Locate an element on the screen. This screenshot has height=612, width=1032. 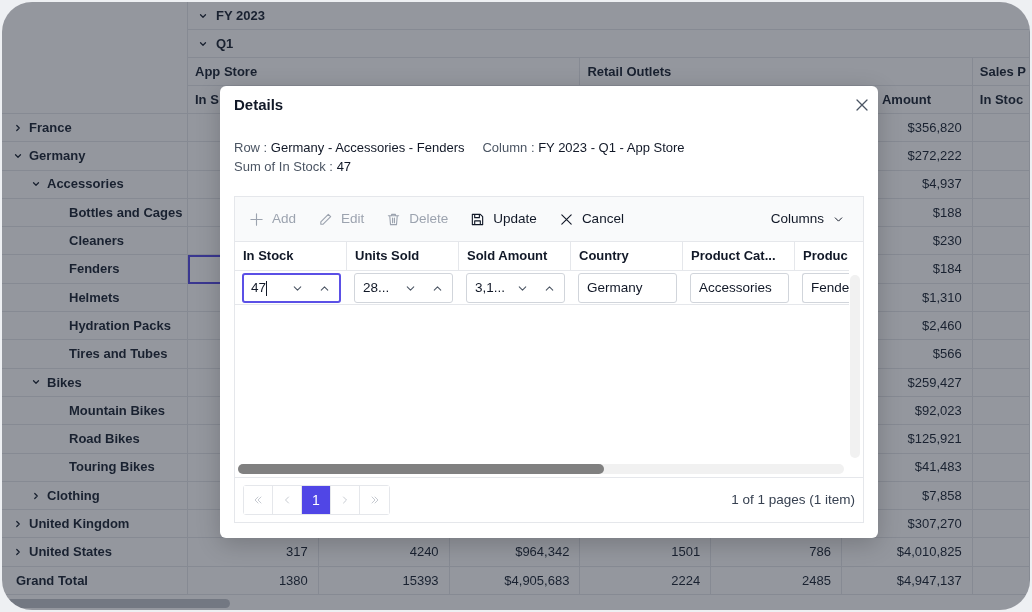
table-cell: 2485 is located at coordinates (776, 581).